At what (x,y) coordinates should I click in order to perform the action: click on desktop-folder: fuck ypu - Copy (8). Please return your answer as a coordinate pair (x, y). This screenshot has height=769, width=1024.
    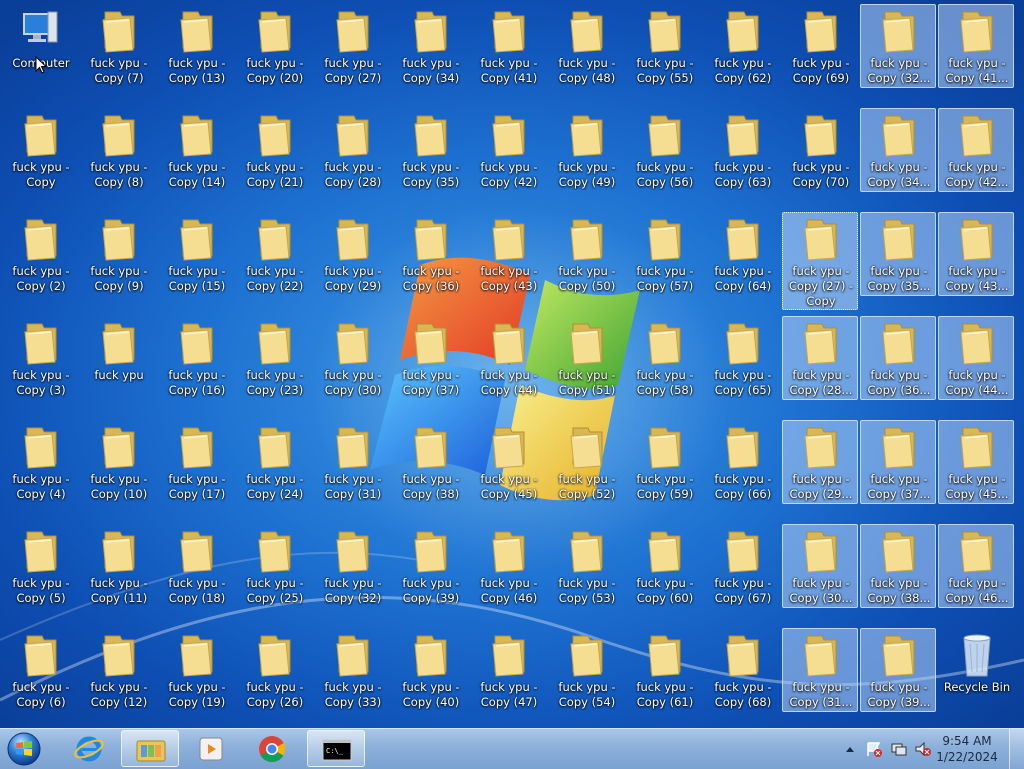
    Looking at the image, I should click on (118, 150).